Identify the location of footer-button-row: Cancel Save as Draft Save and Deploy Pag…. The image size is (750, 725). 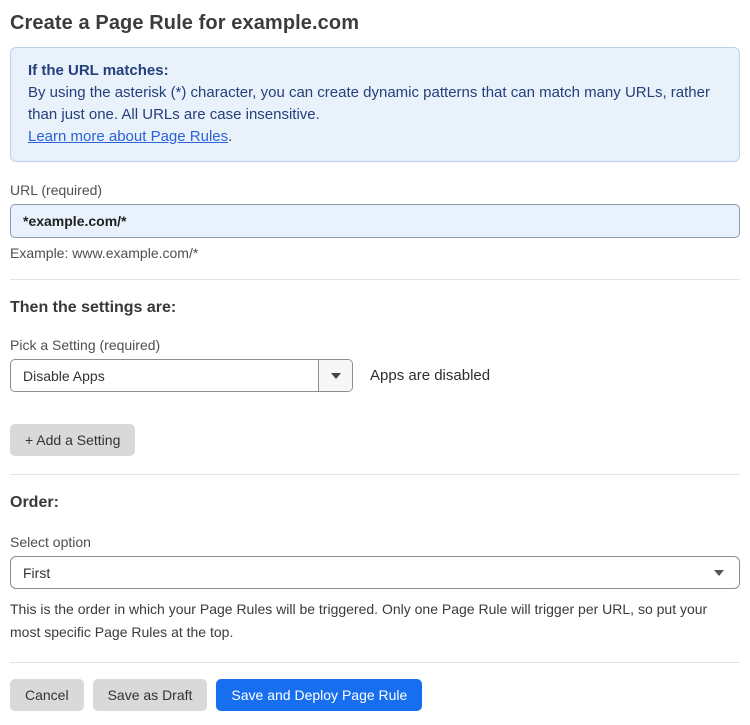
(375, 695).